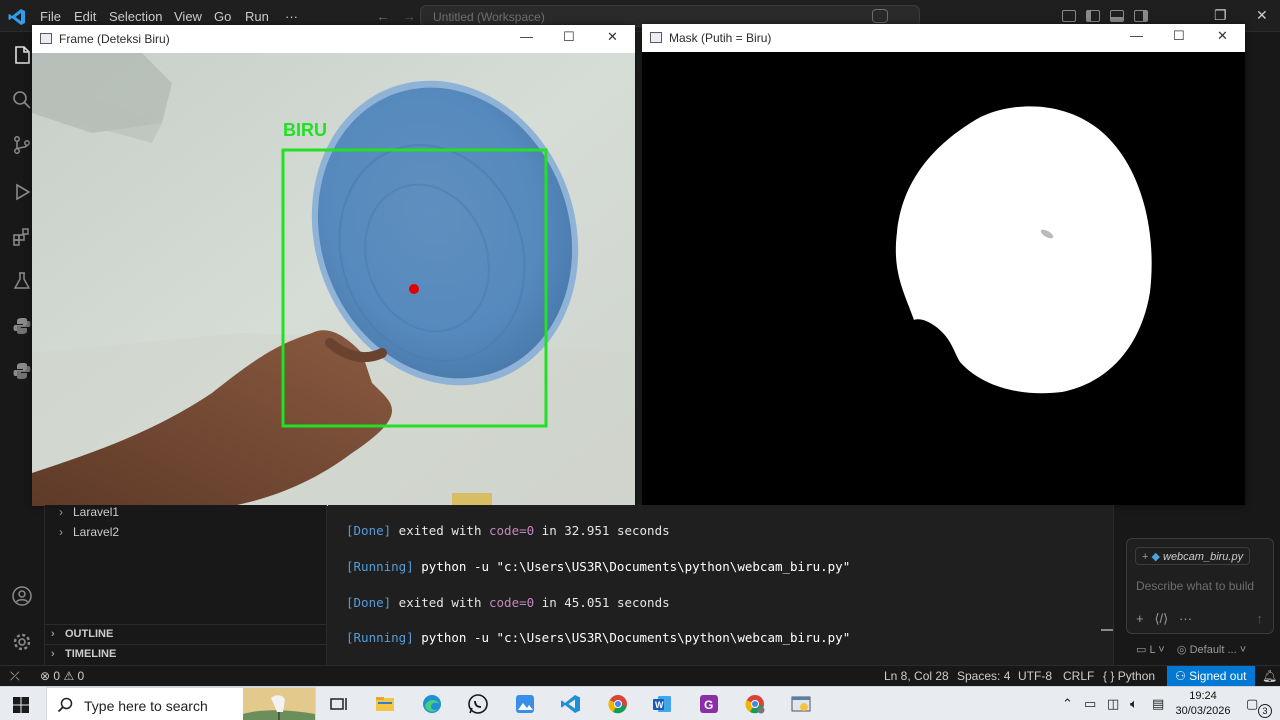 The image size is (1280, 720). Describe the element at coordinates (1203, 557) in the screenshot. I see `file-chip-label: webcam_biru.py` at that location.